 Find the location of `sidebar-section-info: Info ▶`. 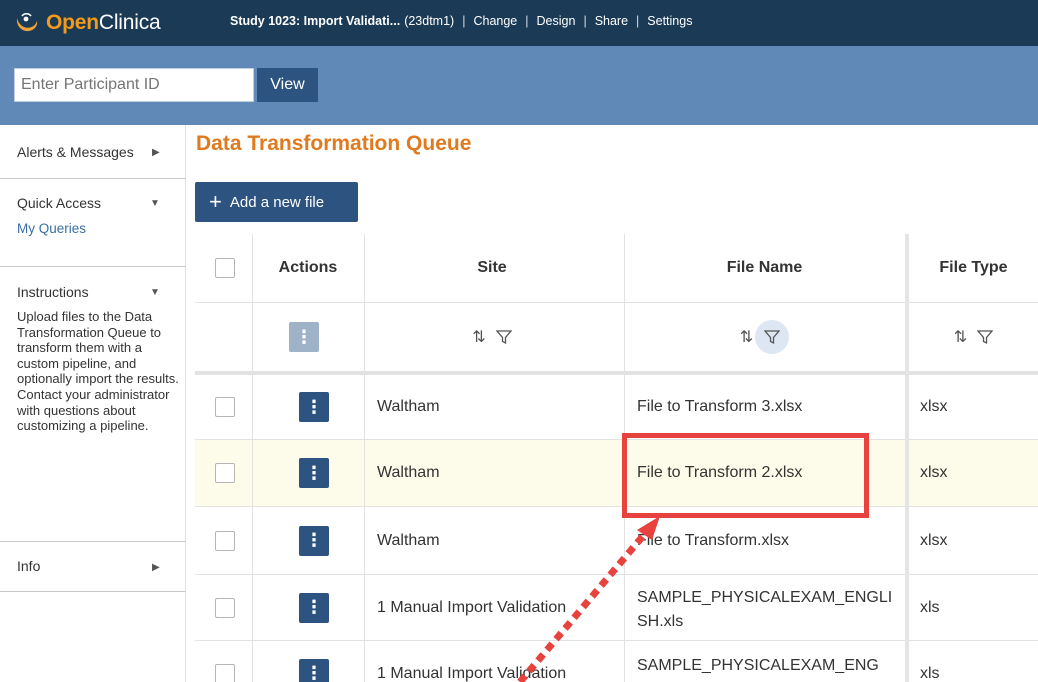

sidebar-section-info: Info ▶ is located at coordinates (93, 567).